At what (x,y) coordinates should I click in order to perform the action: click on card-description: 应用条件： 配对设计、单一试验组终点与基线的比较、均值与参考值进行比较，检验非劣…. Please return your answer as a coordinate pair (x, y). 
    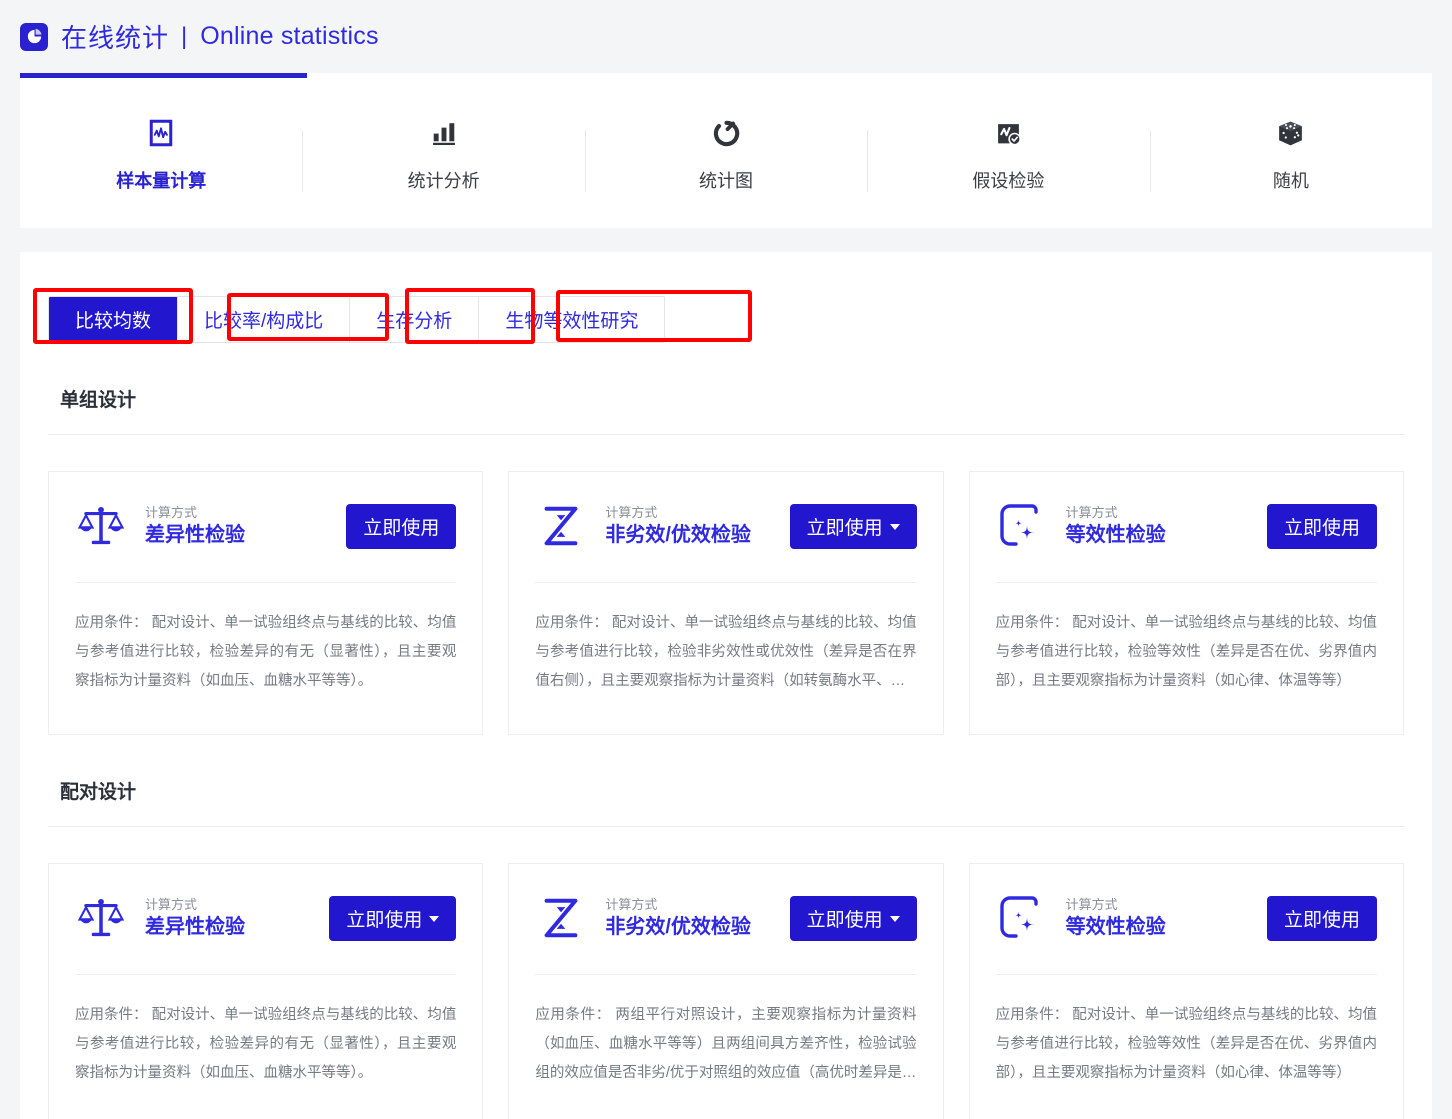
    Looking at the image, I should click on (726, 652).